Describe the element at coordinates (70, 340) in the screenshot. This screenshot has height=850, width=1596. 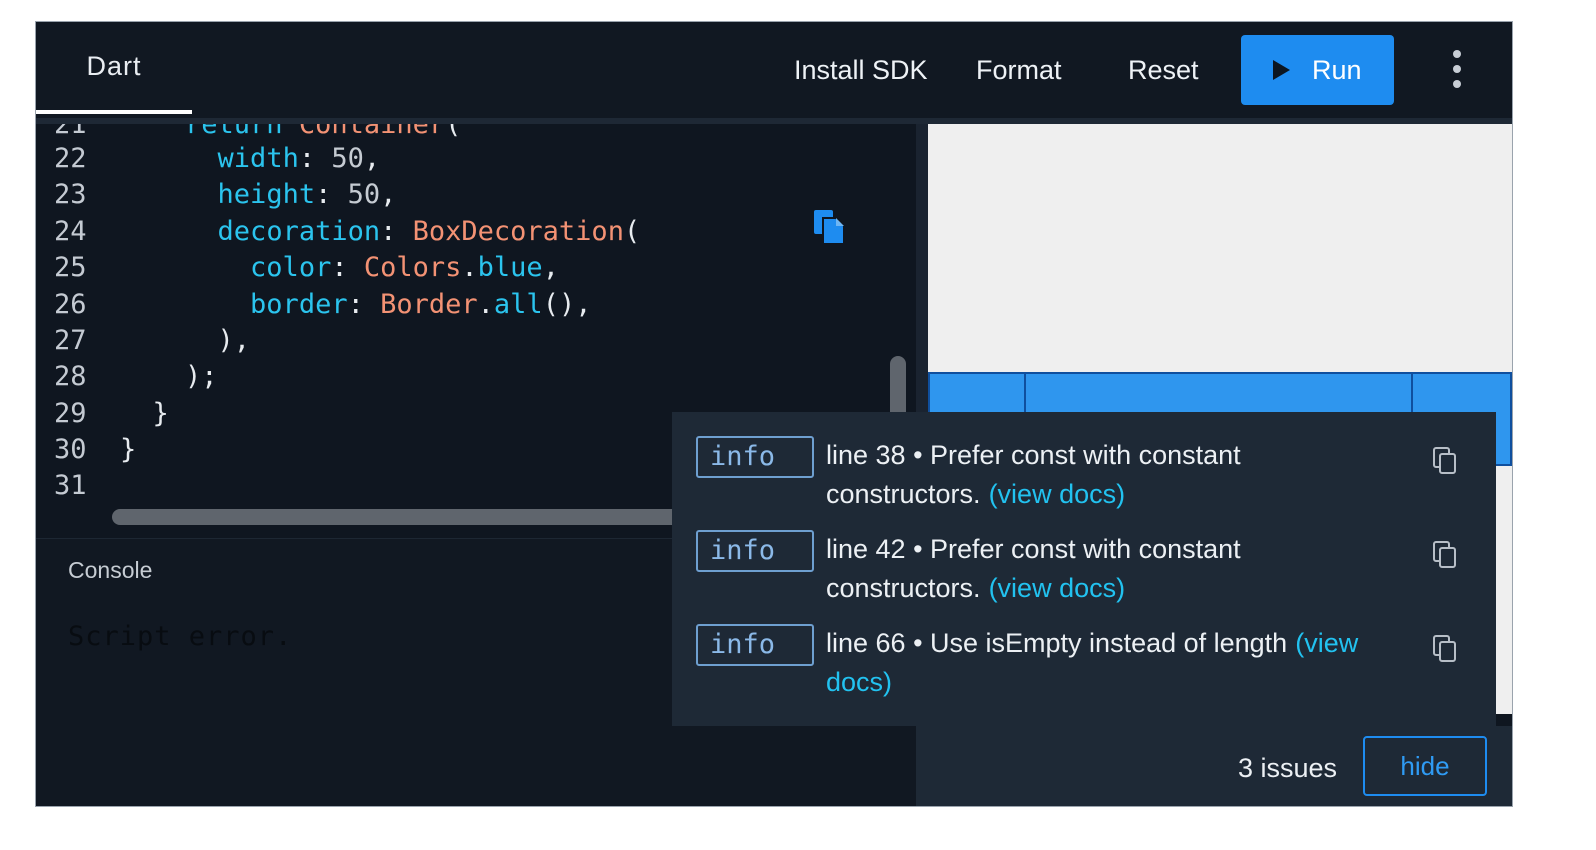
I see `line-number: 27` at that location.